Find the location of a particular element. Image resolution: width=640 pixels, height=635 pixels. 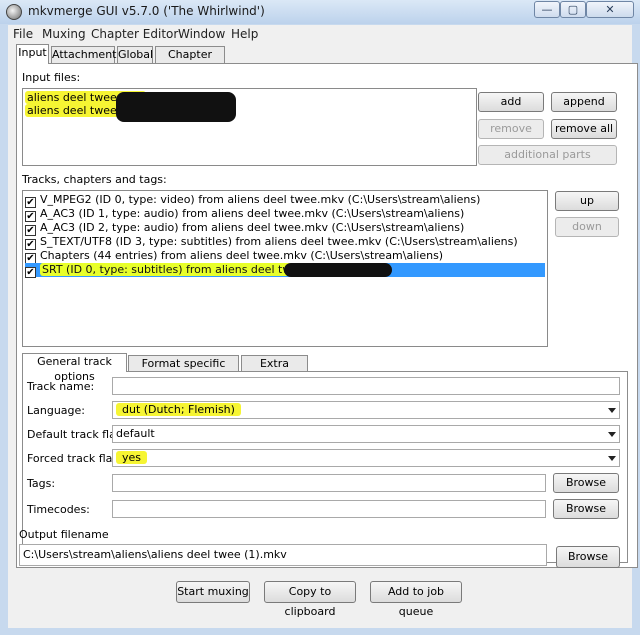

tab-format-specific-options: Format specific options is located at coordinates (183, 370).